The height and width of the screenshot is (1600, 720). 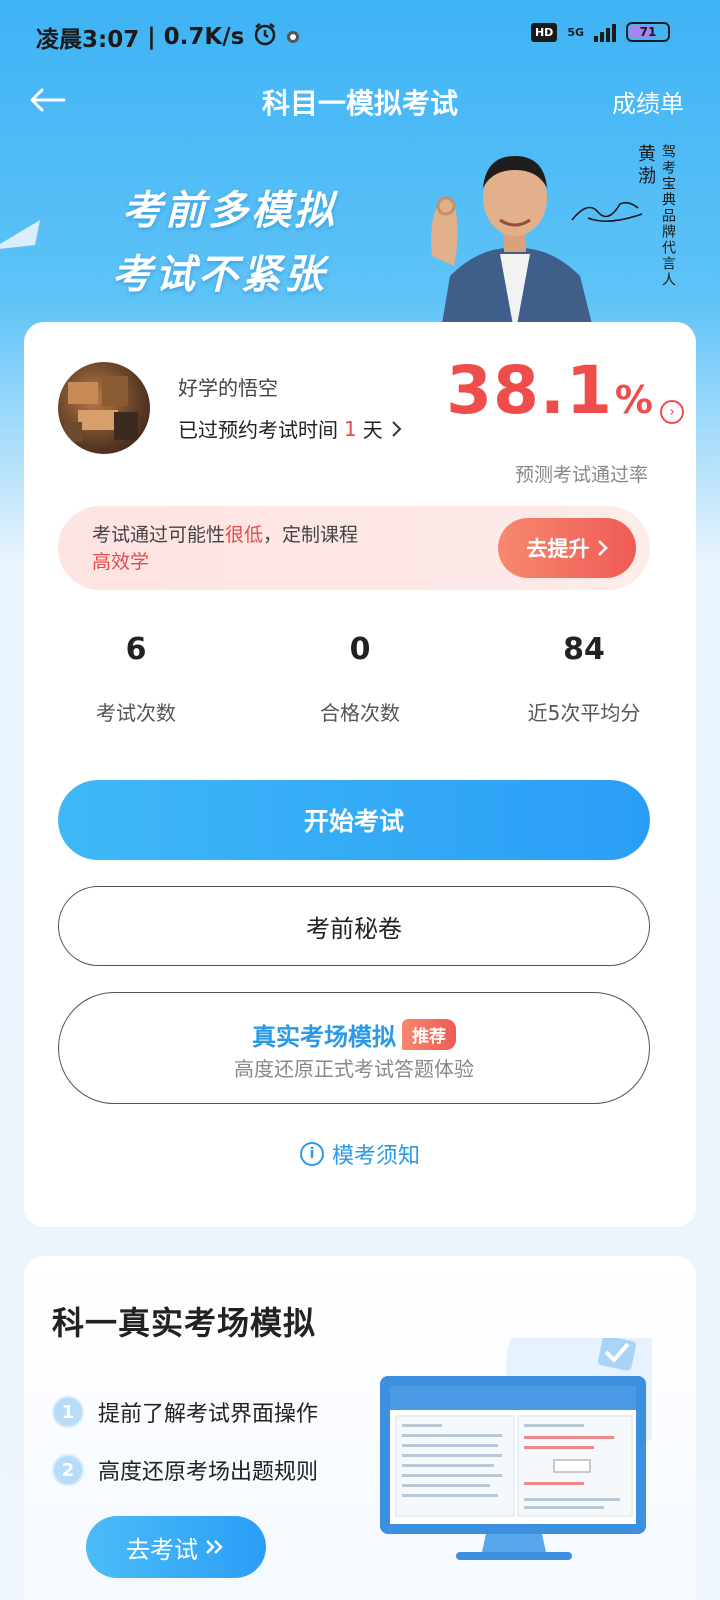 I want to click on status-time: 凌晨3:07, so click(x=88, y=40).